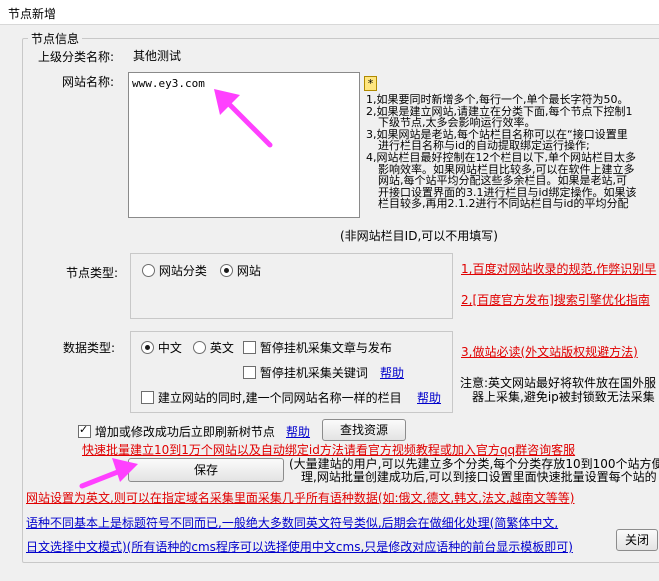 Image resolution: width=659 pixels, height=581 pixels. I want to click on radio-english: 英文, so click(213, 347).